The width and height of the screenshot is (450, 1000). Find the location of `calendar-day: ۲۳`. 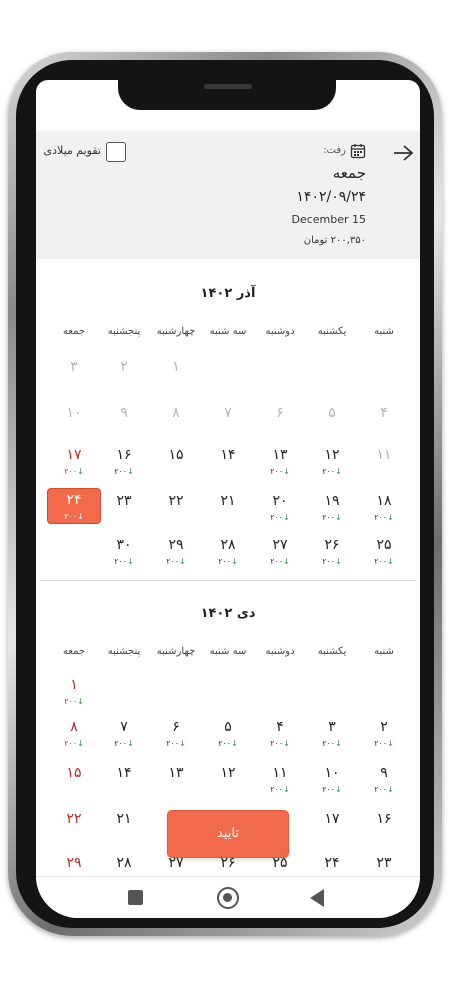

calendar-day: ۲۳ is located at coordinates (124, 510).